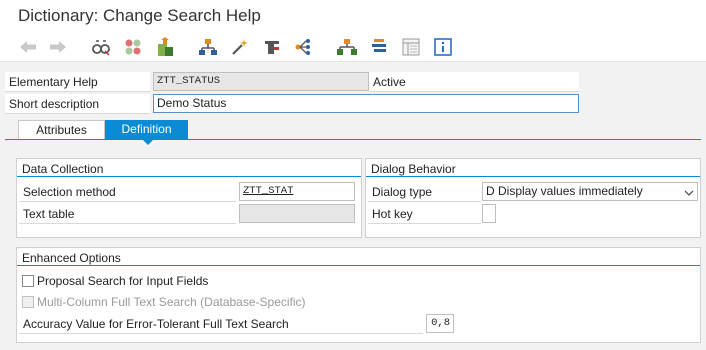 This screenshot has height=350, width=706. I want to click on chevron-down-icon, so click(689, 194).